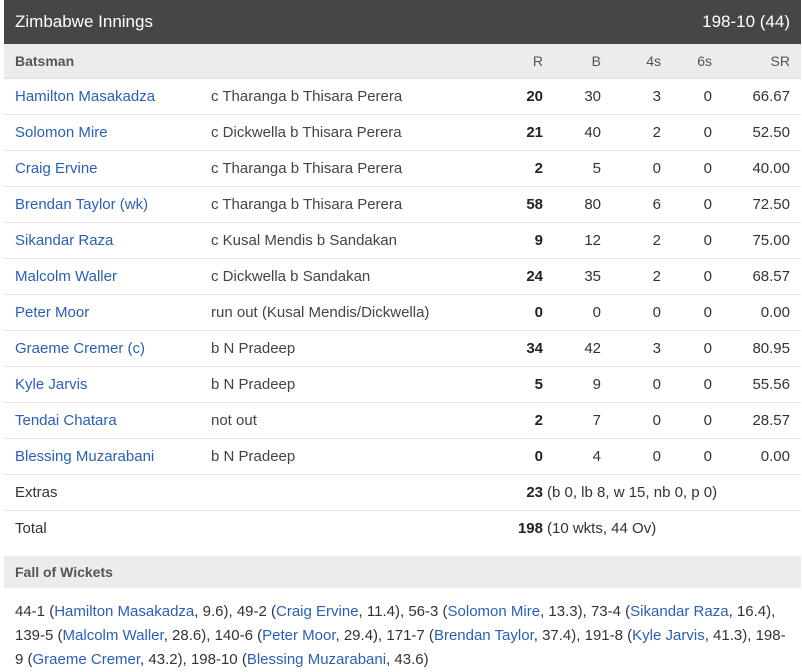 The image size is (802, 672). Describe the element at coordinates (602, 528) in the screenshot. I see `total-detail: (10 wkts, 44 Ov)` at that location.